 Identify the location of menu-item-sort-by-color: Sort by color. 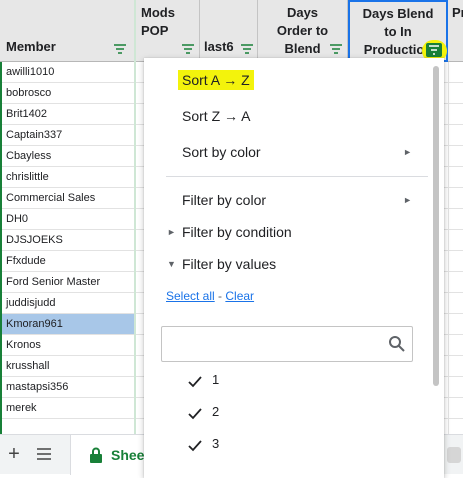
(221, 152).